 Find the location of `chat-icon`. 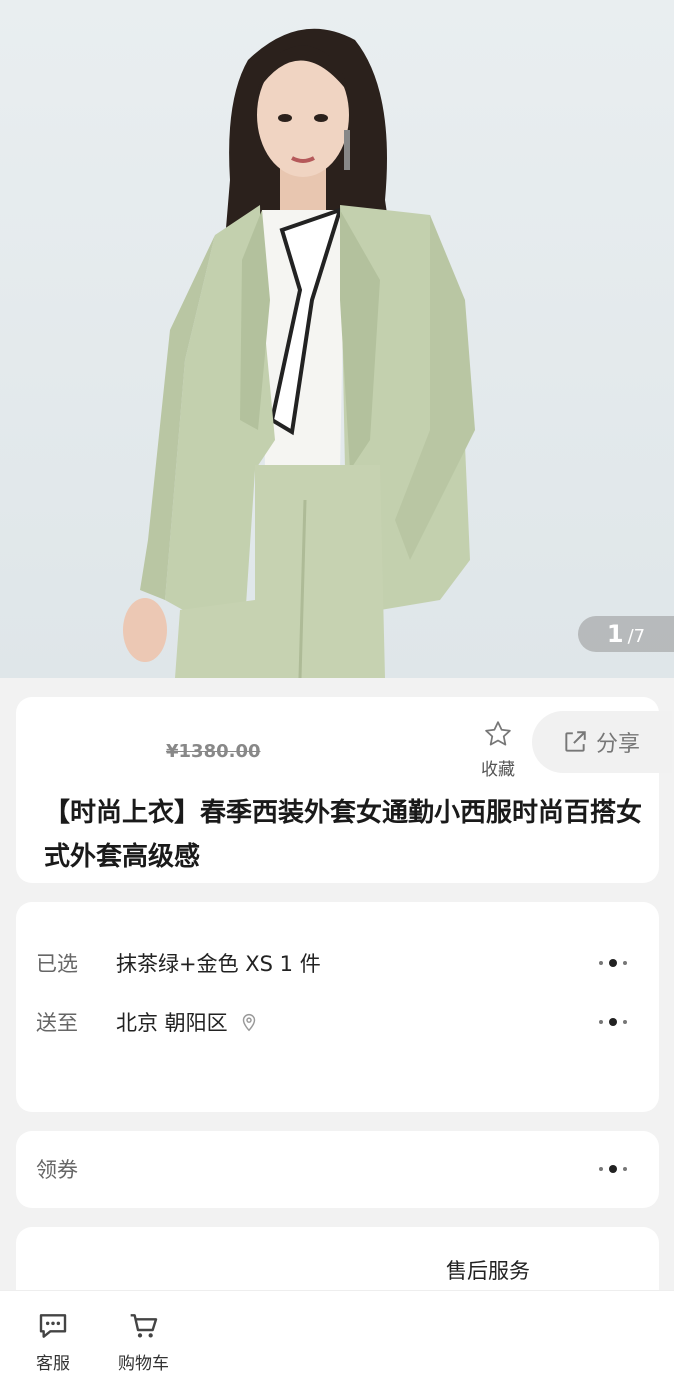

chat-icon is located at coordinates (53, 1326).